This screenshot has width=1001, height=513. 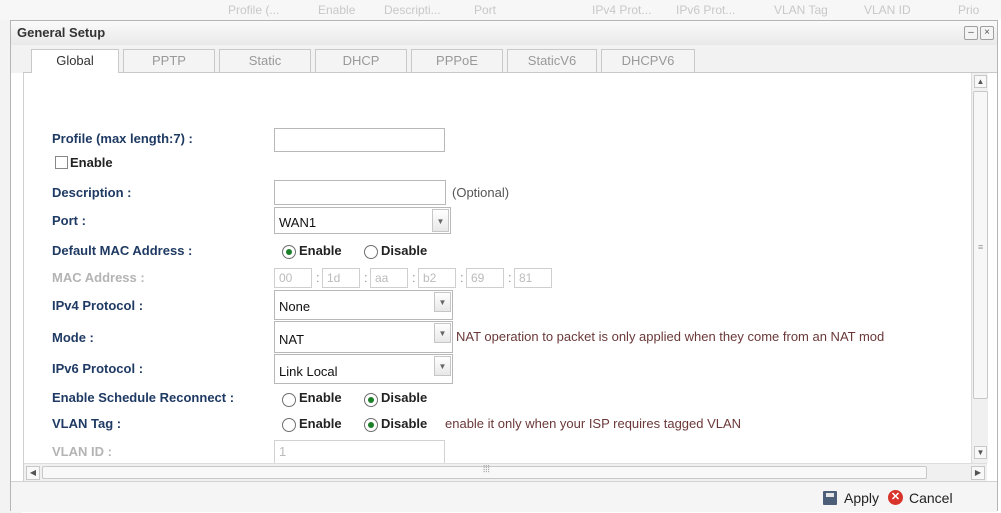 I want to click on save-icon, so click(x=830, y=498).